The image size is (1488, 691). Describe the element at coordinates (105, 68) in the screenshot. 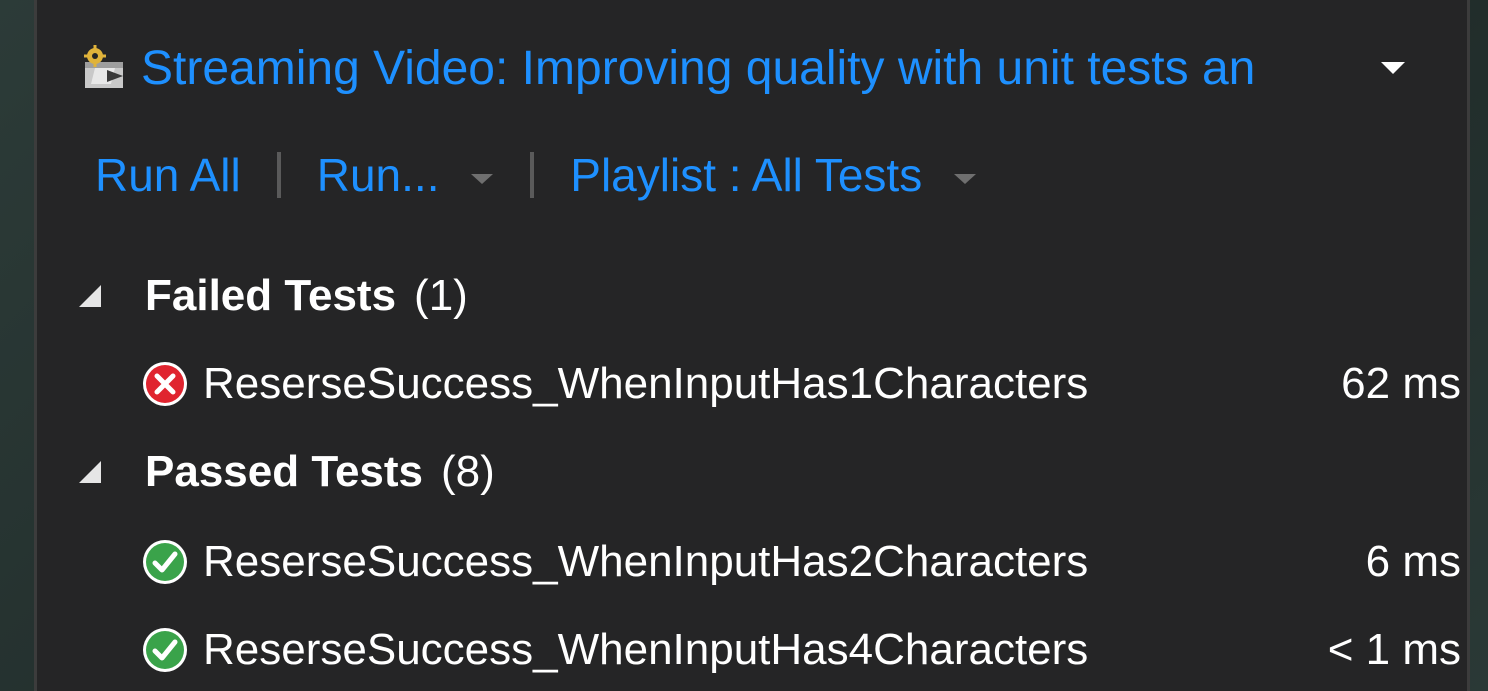

I see `solution-gear-icon` at that location.